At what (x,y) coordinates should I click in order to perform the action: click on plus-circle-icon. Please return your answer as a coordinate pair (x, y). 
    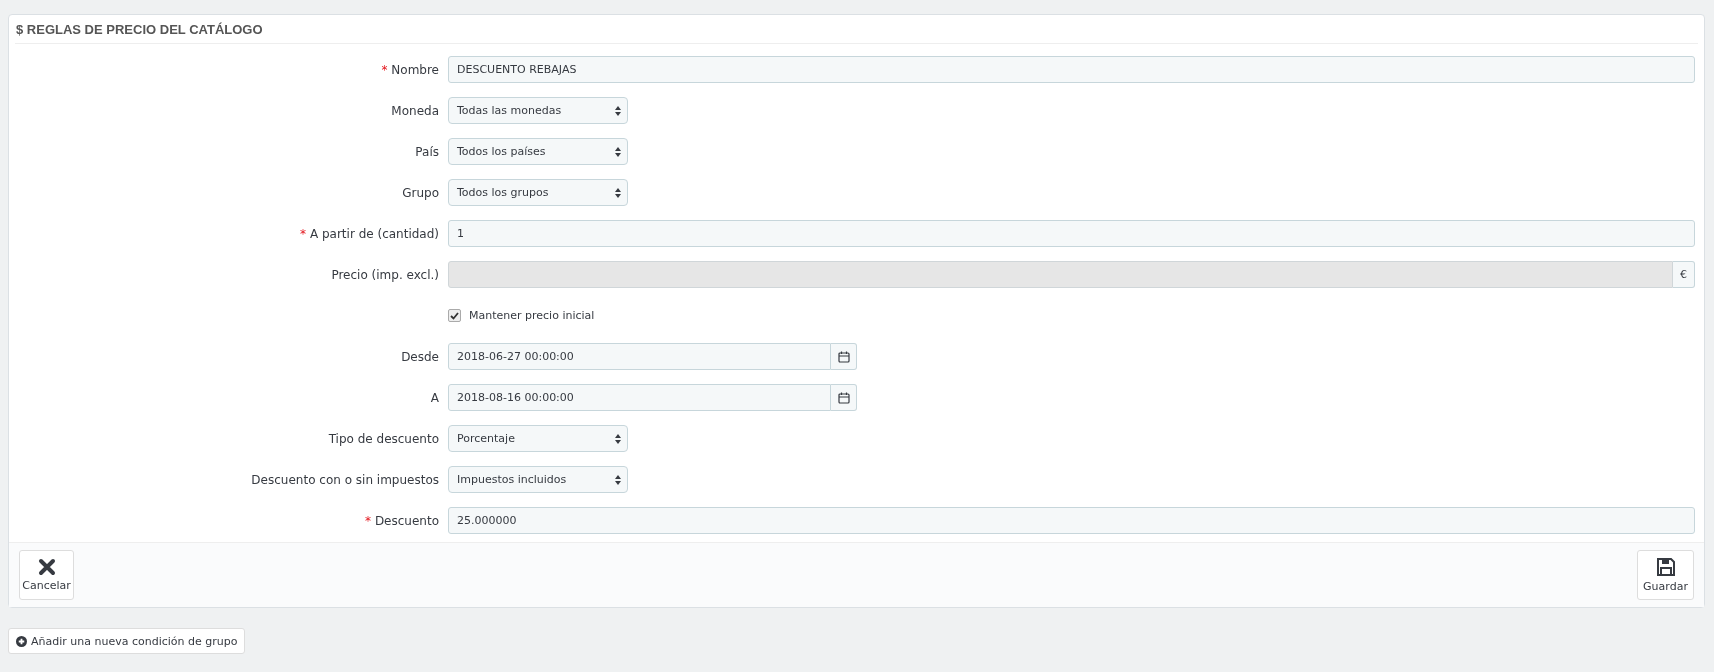
    Looking at the image, I should click on (21, 641).